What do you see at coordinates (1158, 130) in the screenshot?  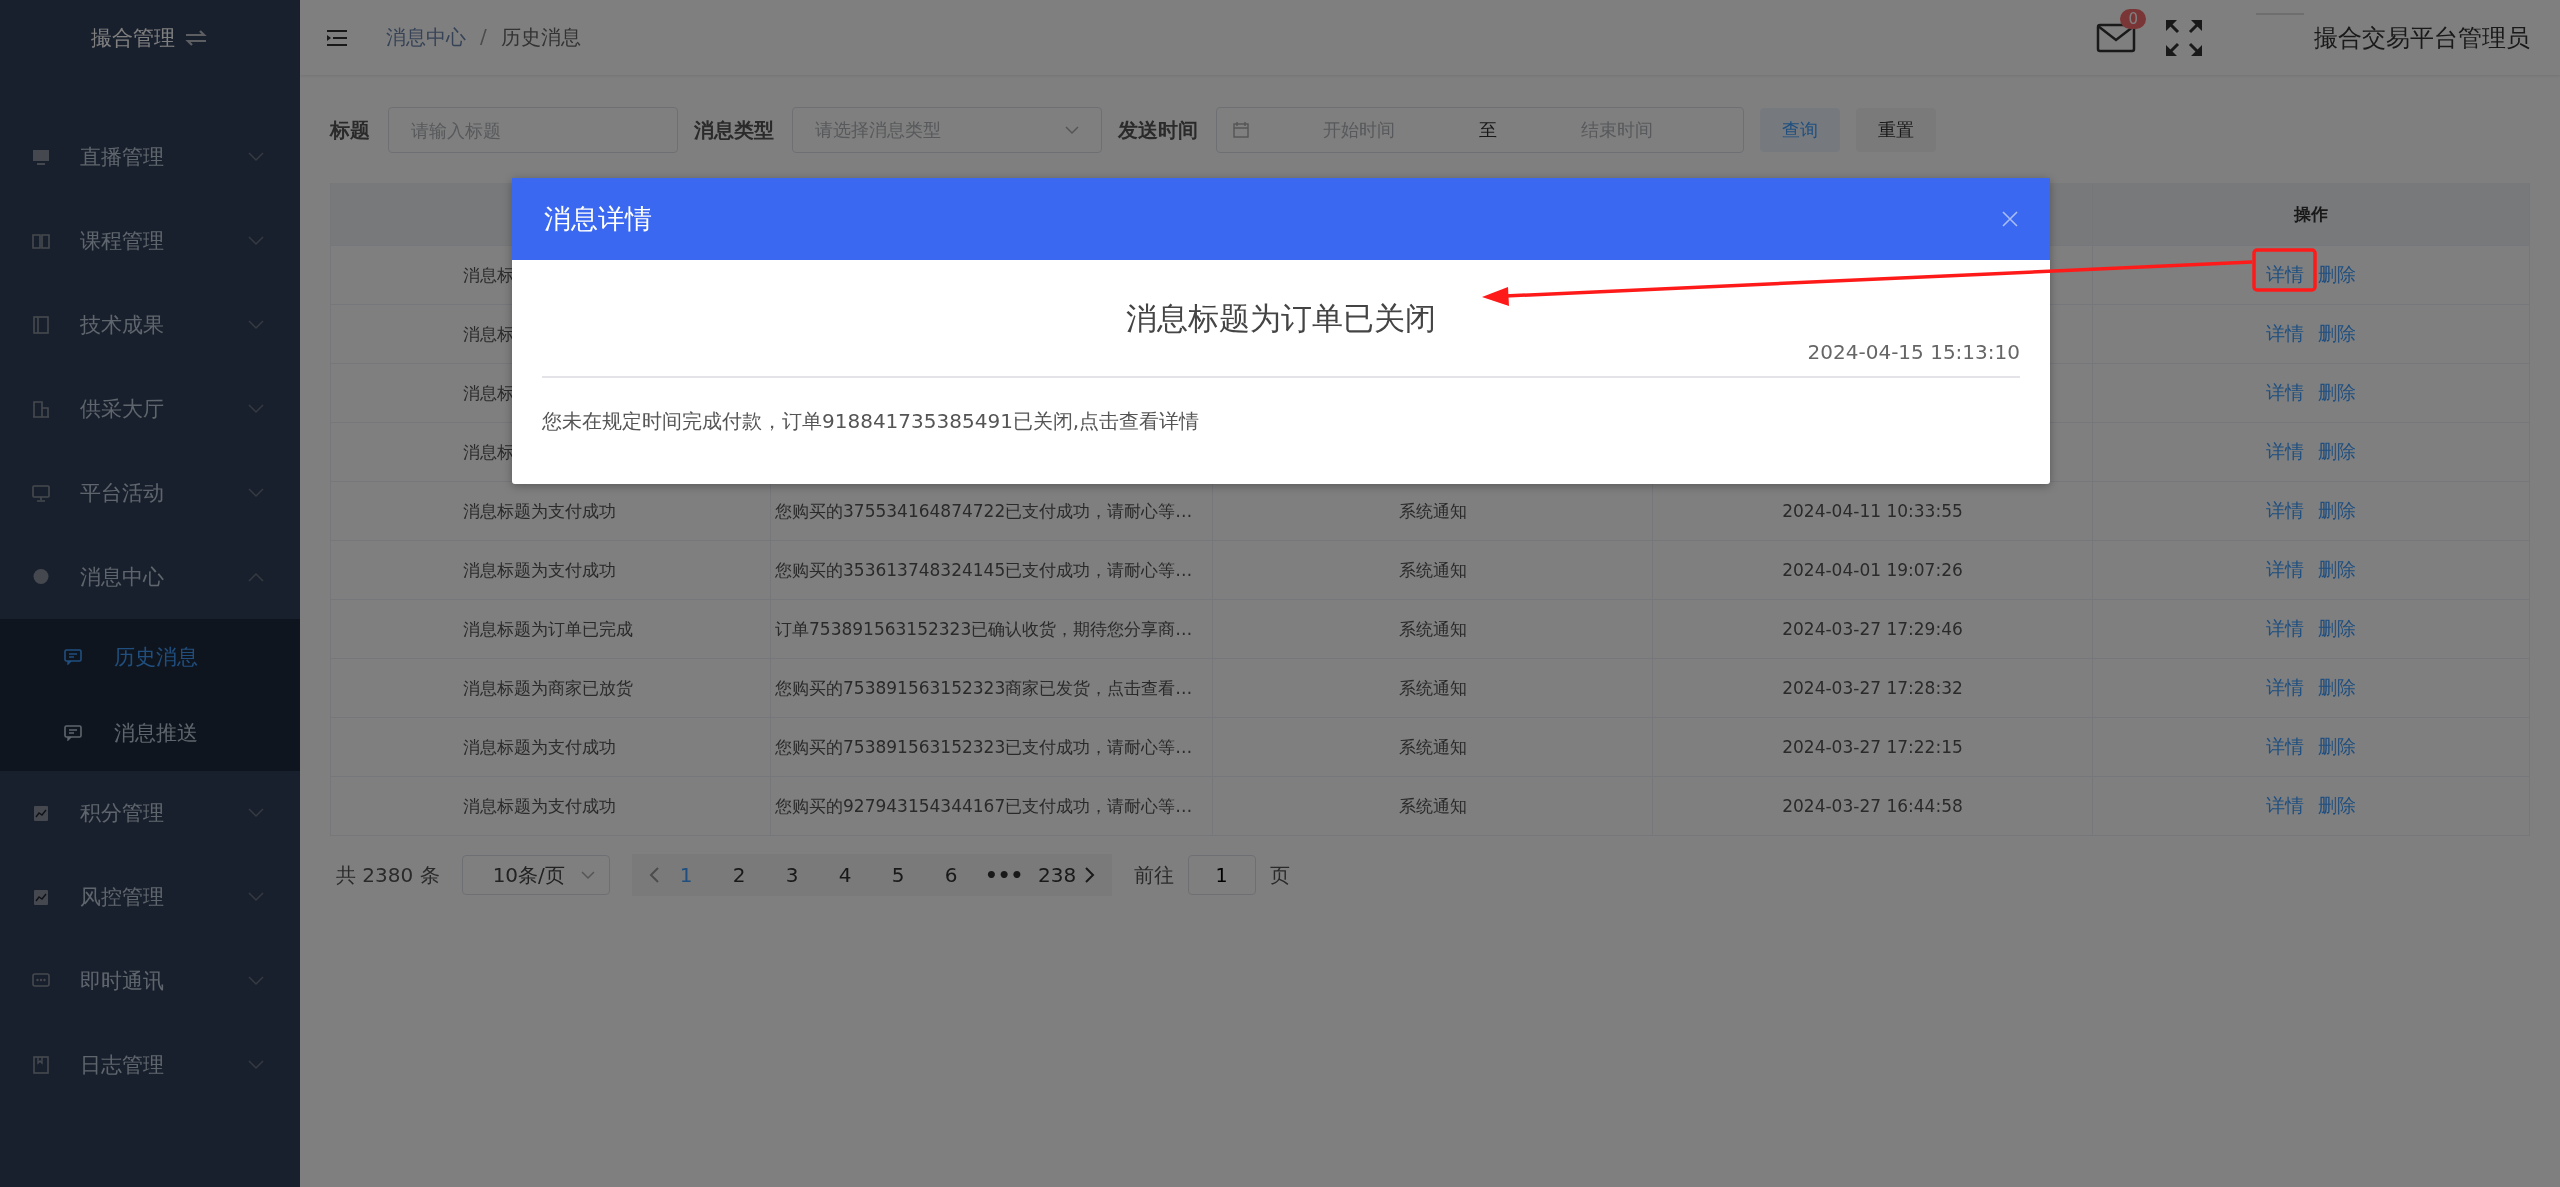 I see `filter-label: 发送时间` at bounding box center [1158, 130].